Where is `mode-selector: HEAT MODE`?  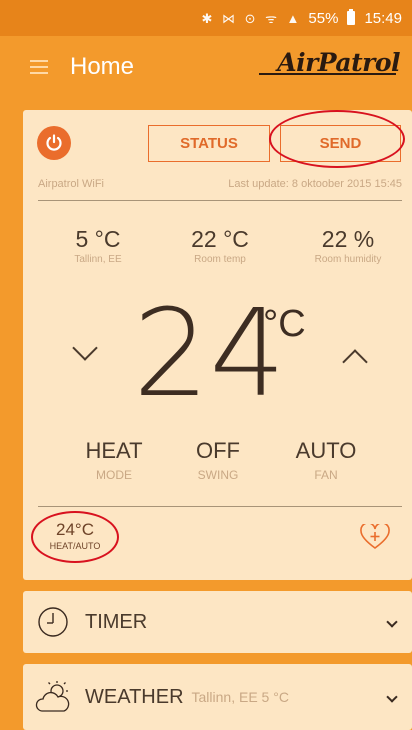 mode-selector: HEAT MODE is located at coordinates (114, 460).